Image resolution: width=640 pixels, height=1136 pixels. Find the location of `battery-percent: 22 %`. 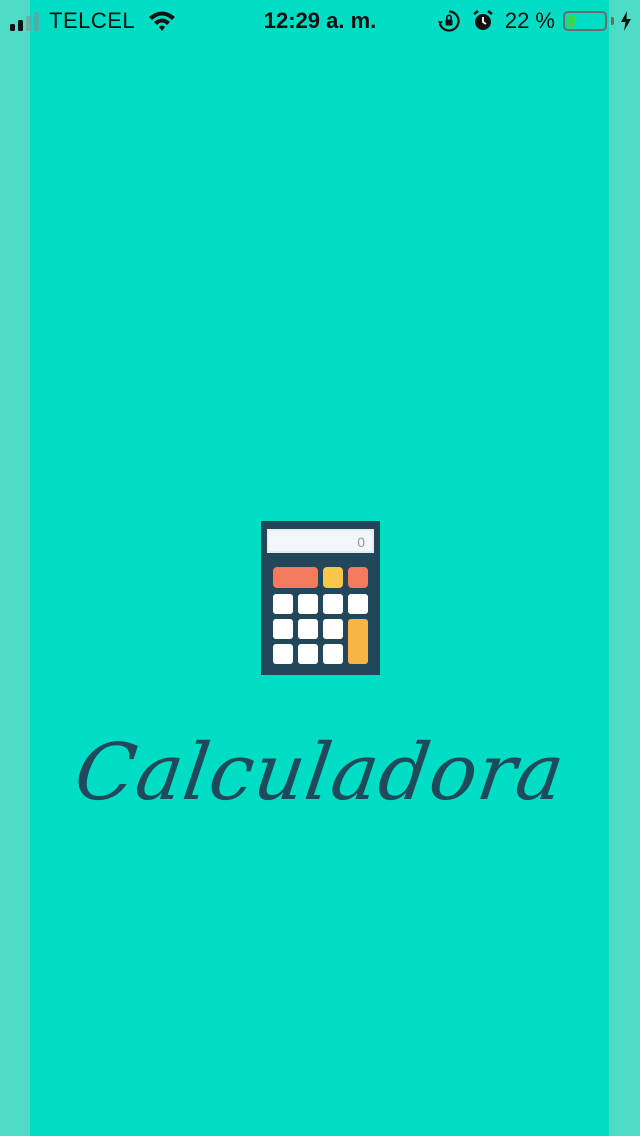

battery-percent: 22 % is located at coordinates (529, 20).